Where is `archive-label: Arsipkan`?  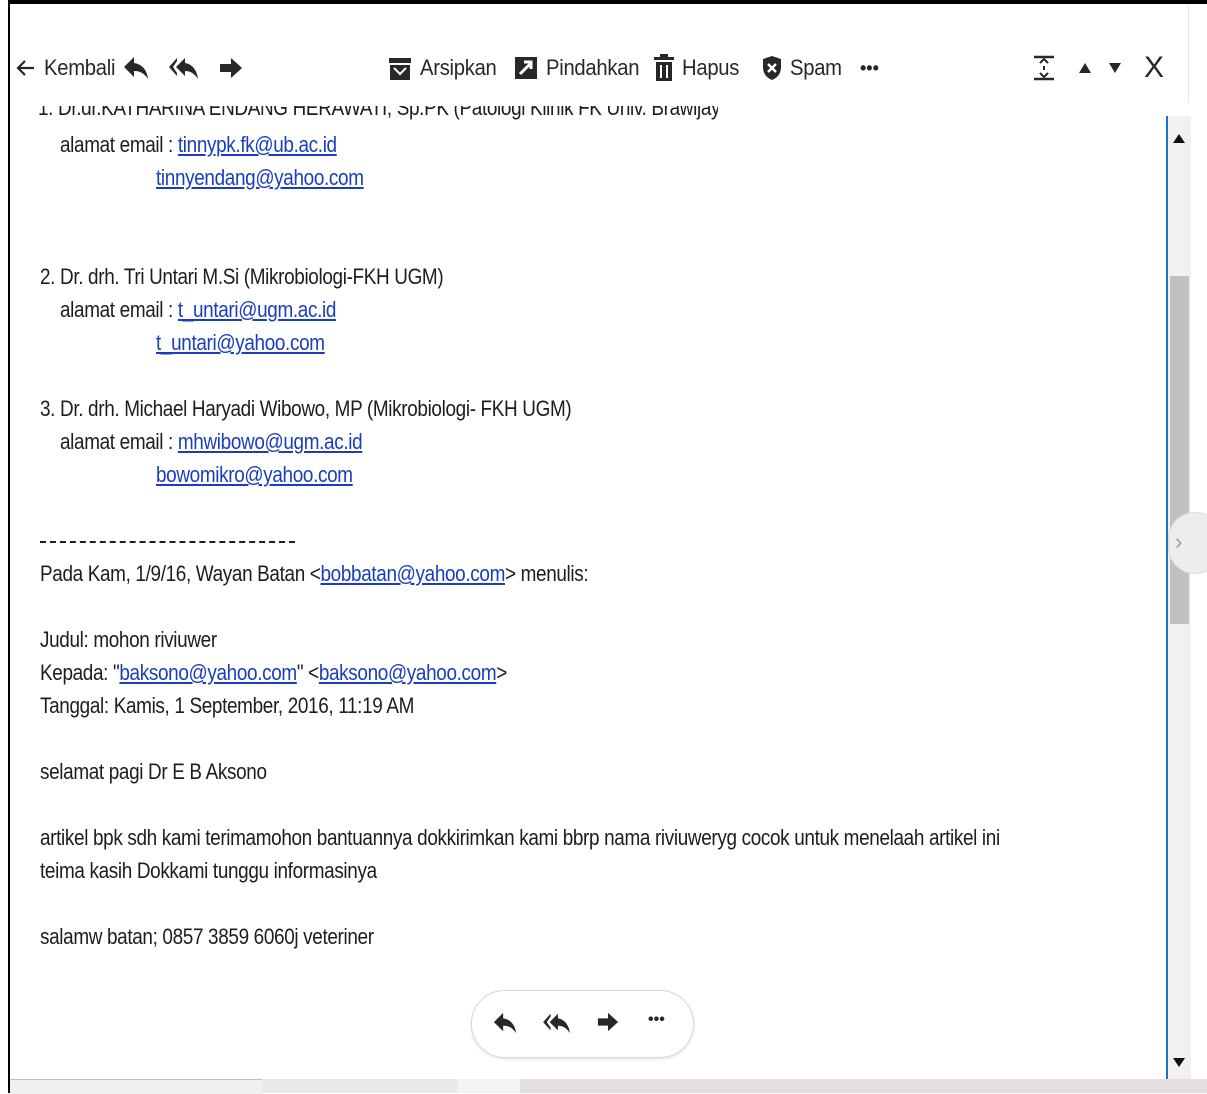 archive-label: Arsipkan is located at coordinates (458, 67).